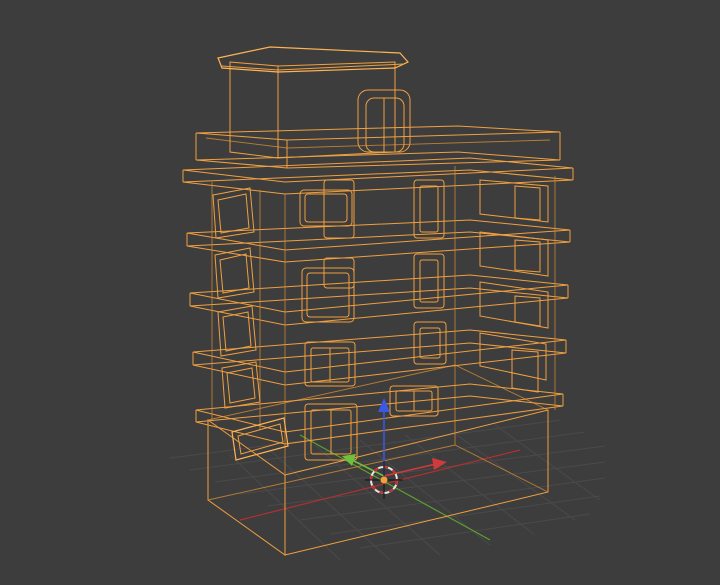 The width and height of the screenshot is (720, 585). Describe the element at coordinates (394, 448) in the screenshot. I see `transform-gizmo` at that location.